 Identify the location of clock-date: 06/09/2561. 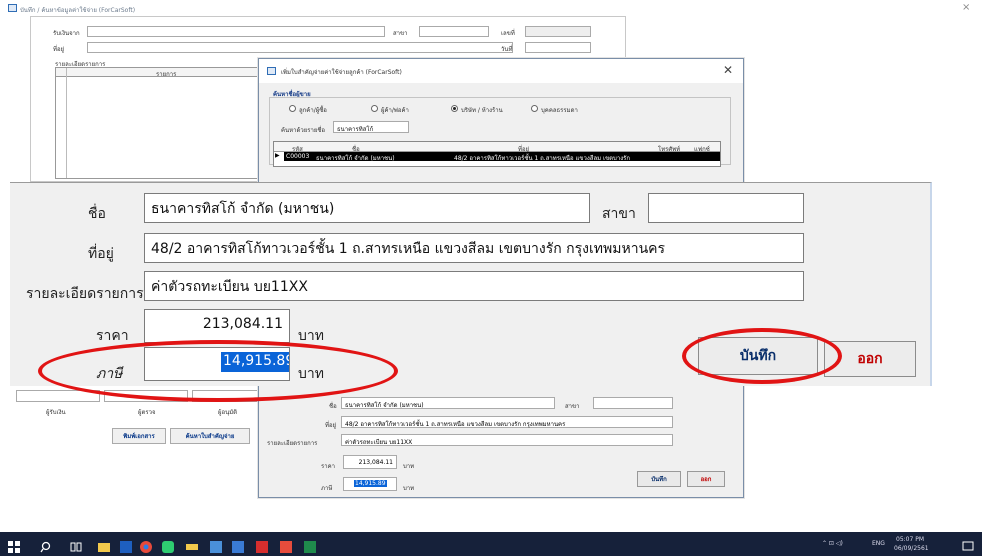
(911, 548).